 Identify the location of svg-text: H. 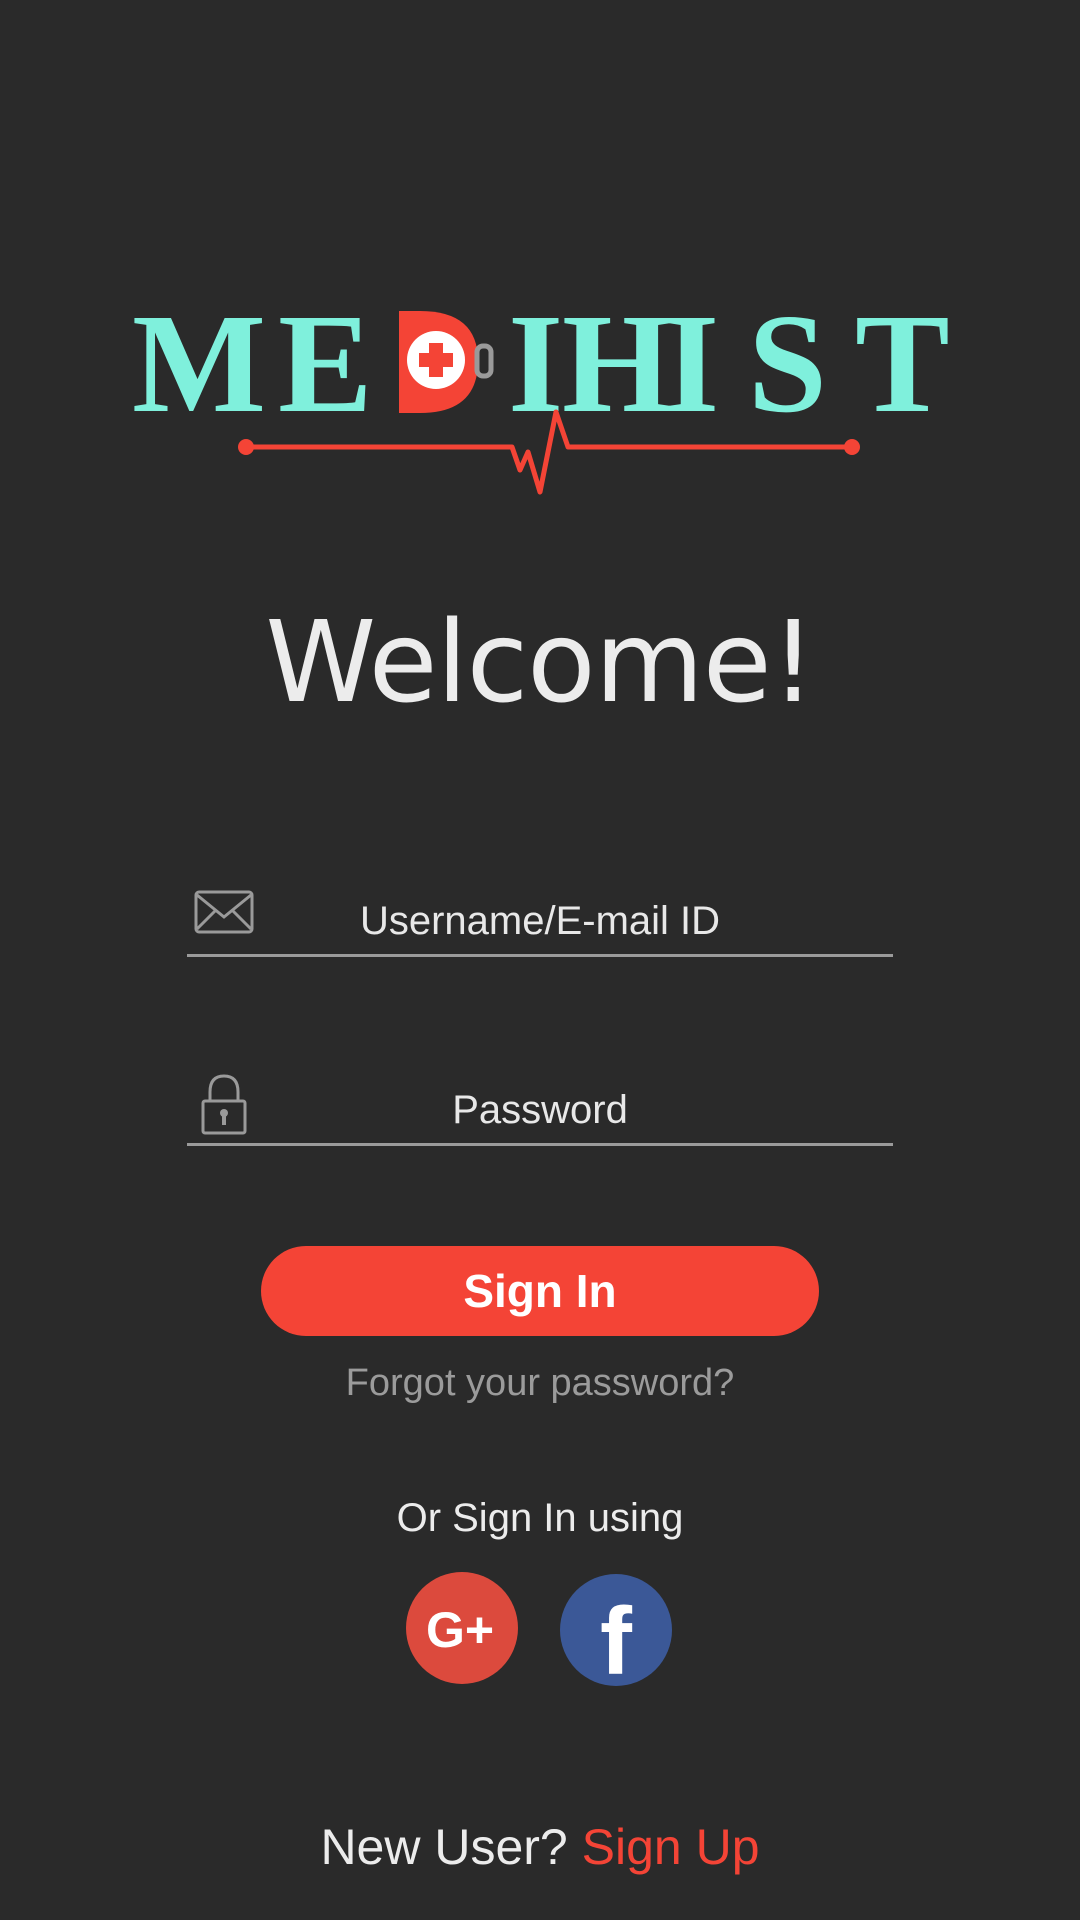
(617, 363).